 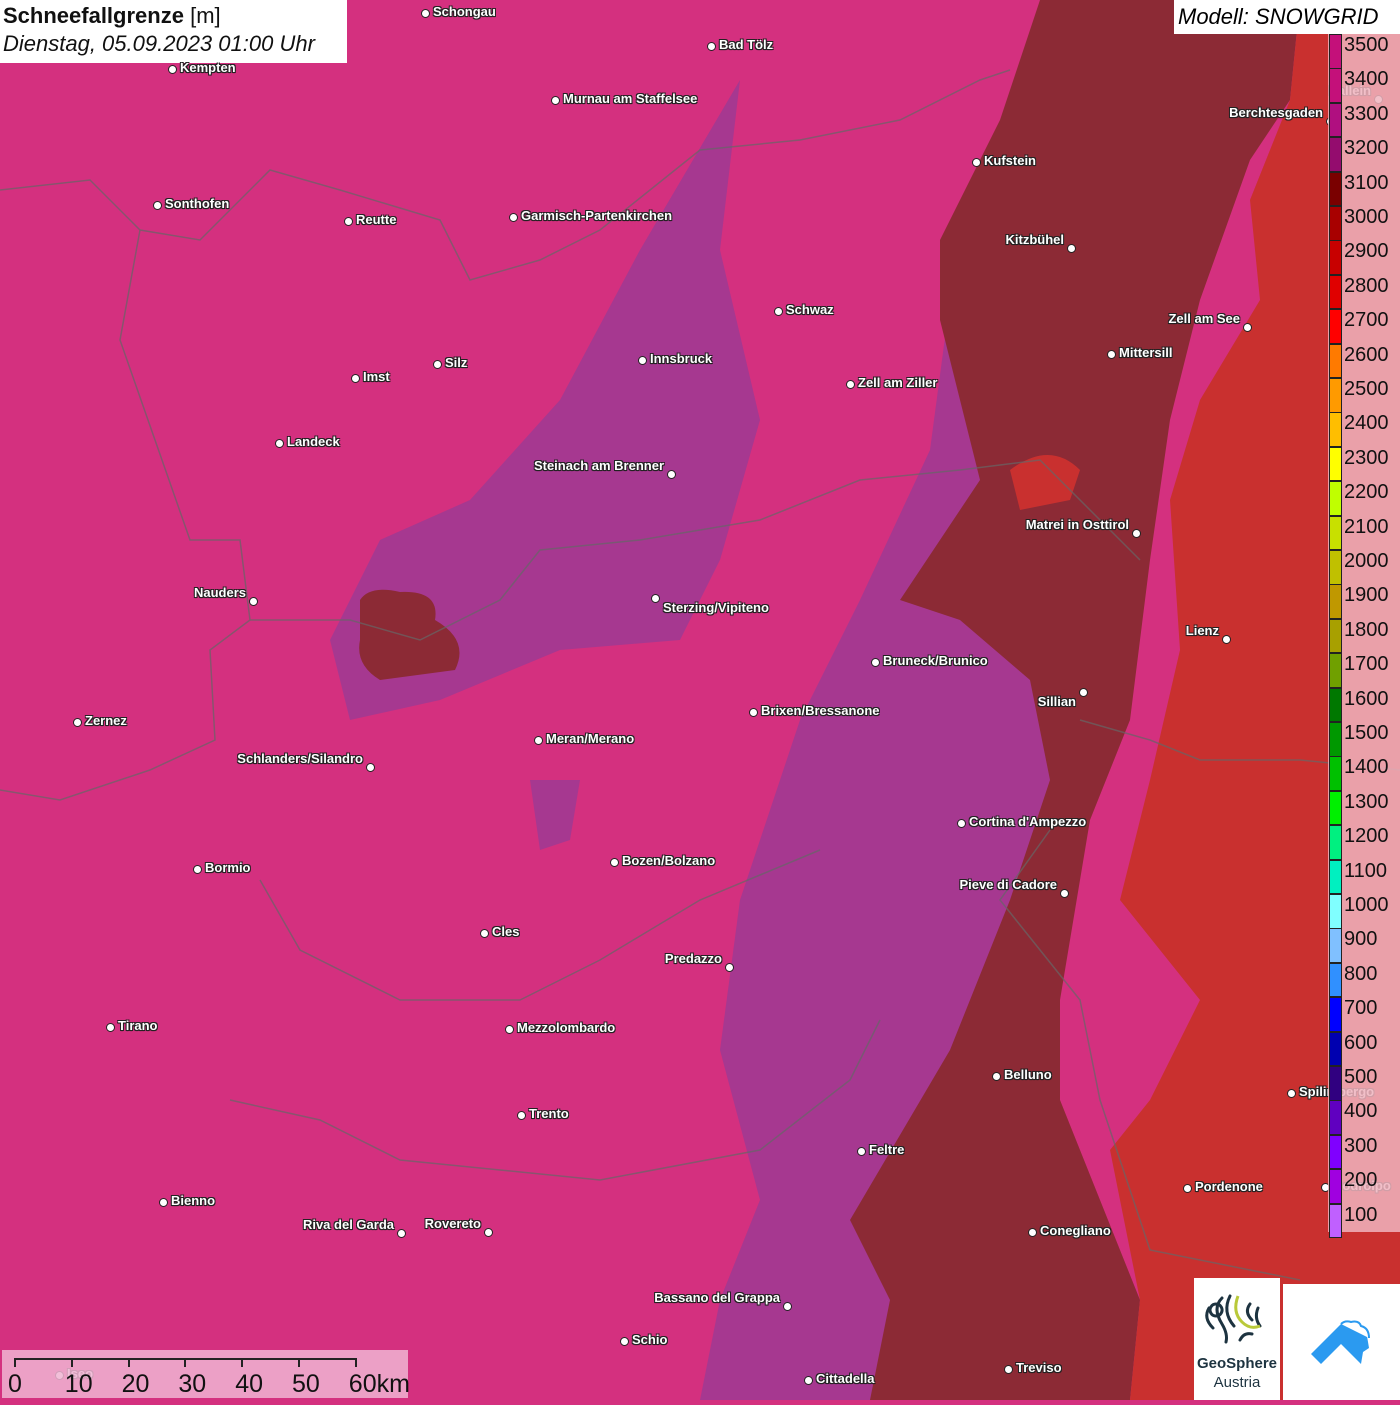 I want to click on city-label: Sterzing/Vipiteno, so click(x=716, y=607).